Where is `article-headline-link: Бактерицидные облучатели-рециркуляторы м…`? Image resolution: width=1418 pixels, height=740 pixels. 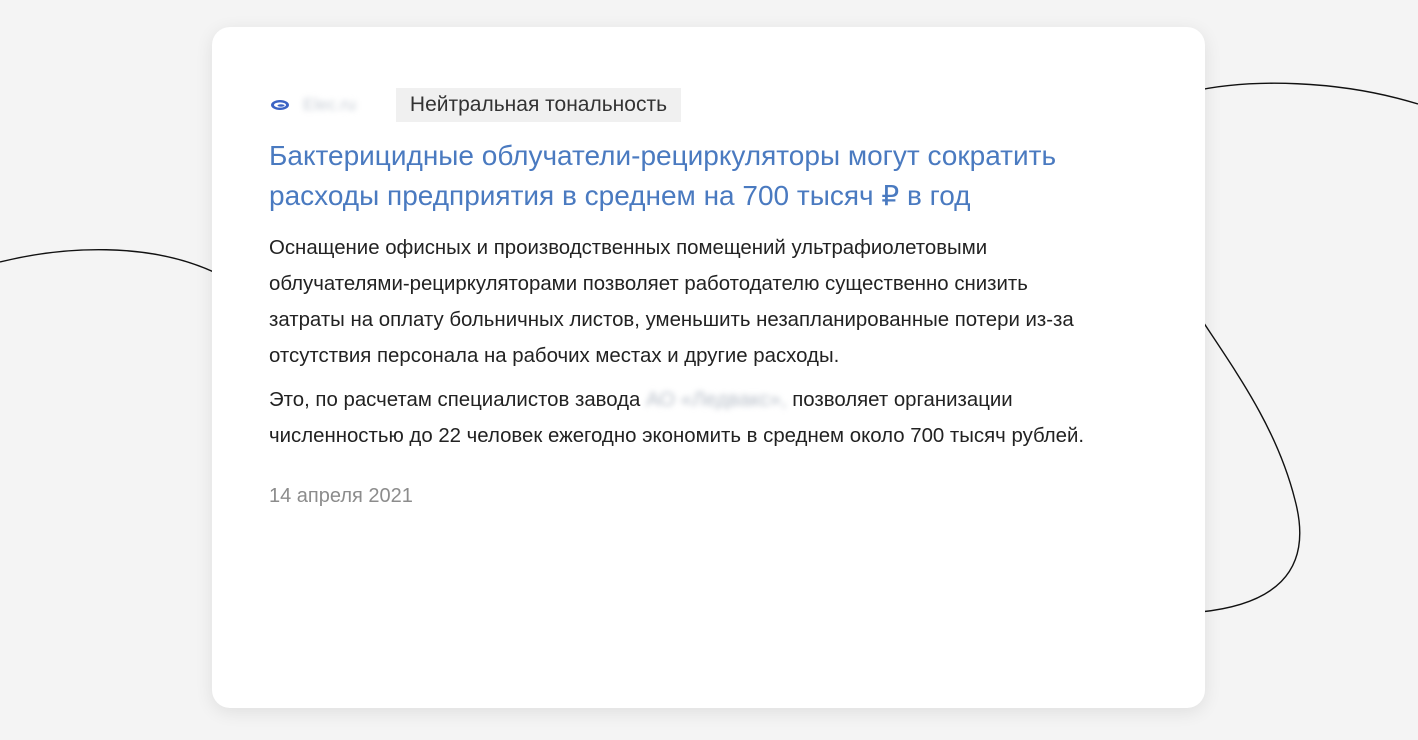 article-headline-link: Бактерицидные облучатели-рециркуляторы м… is located at coordinates (709, 176).